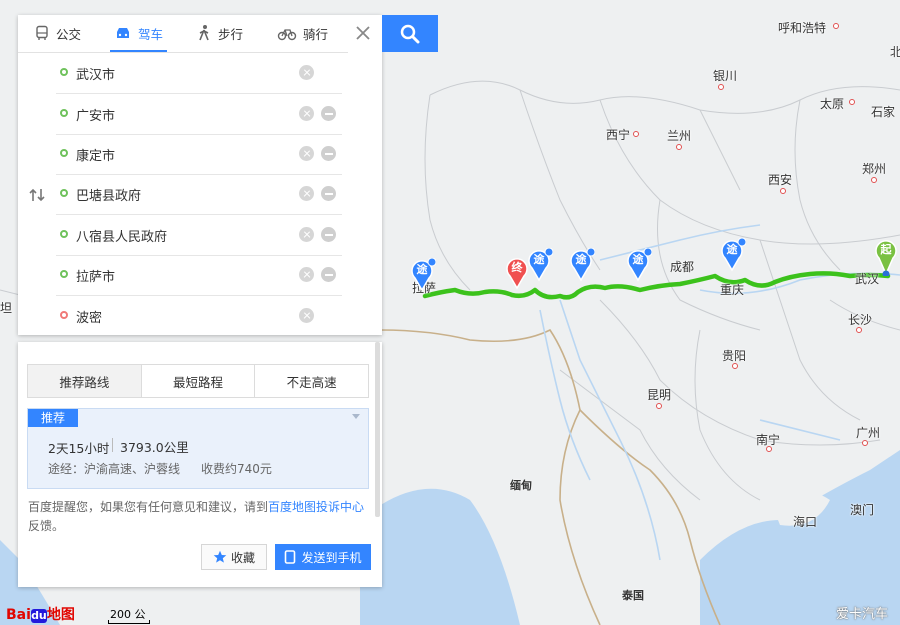 The height and width of the screenshot is (625, 900). Describe the element at coordinates (895, 52) in the screenshot. I see `city-label: 北` at that location.